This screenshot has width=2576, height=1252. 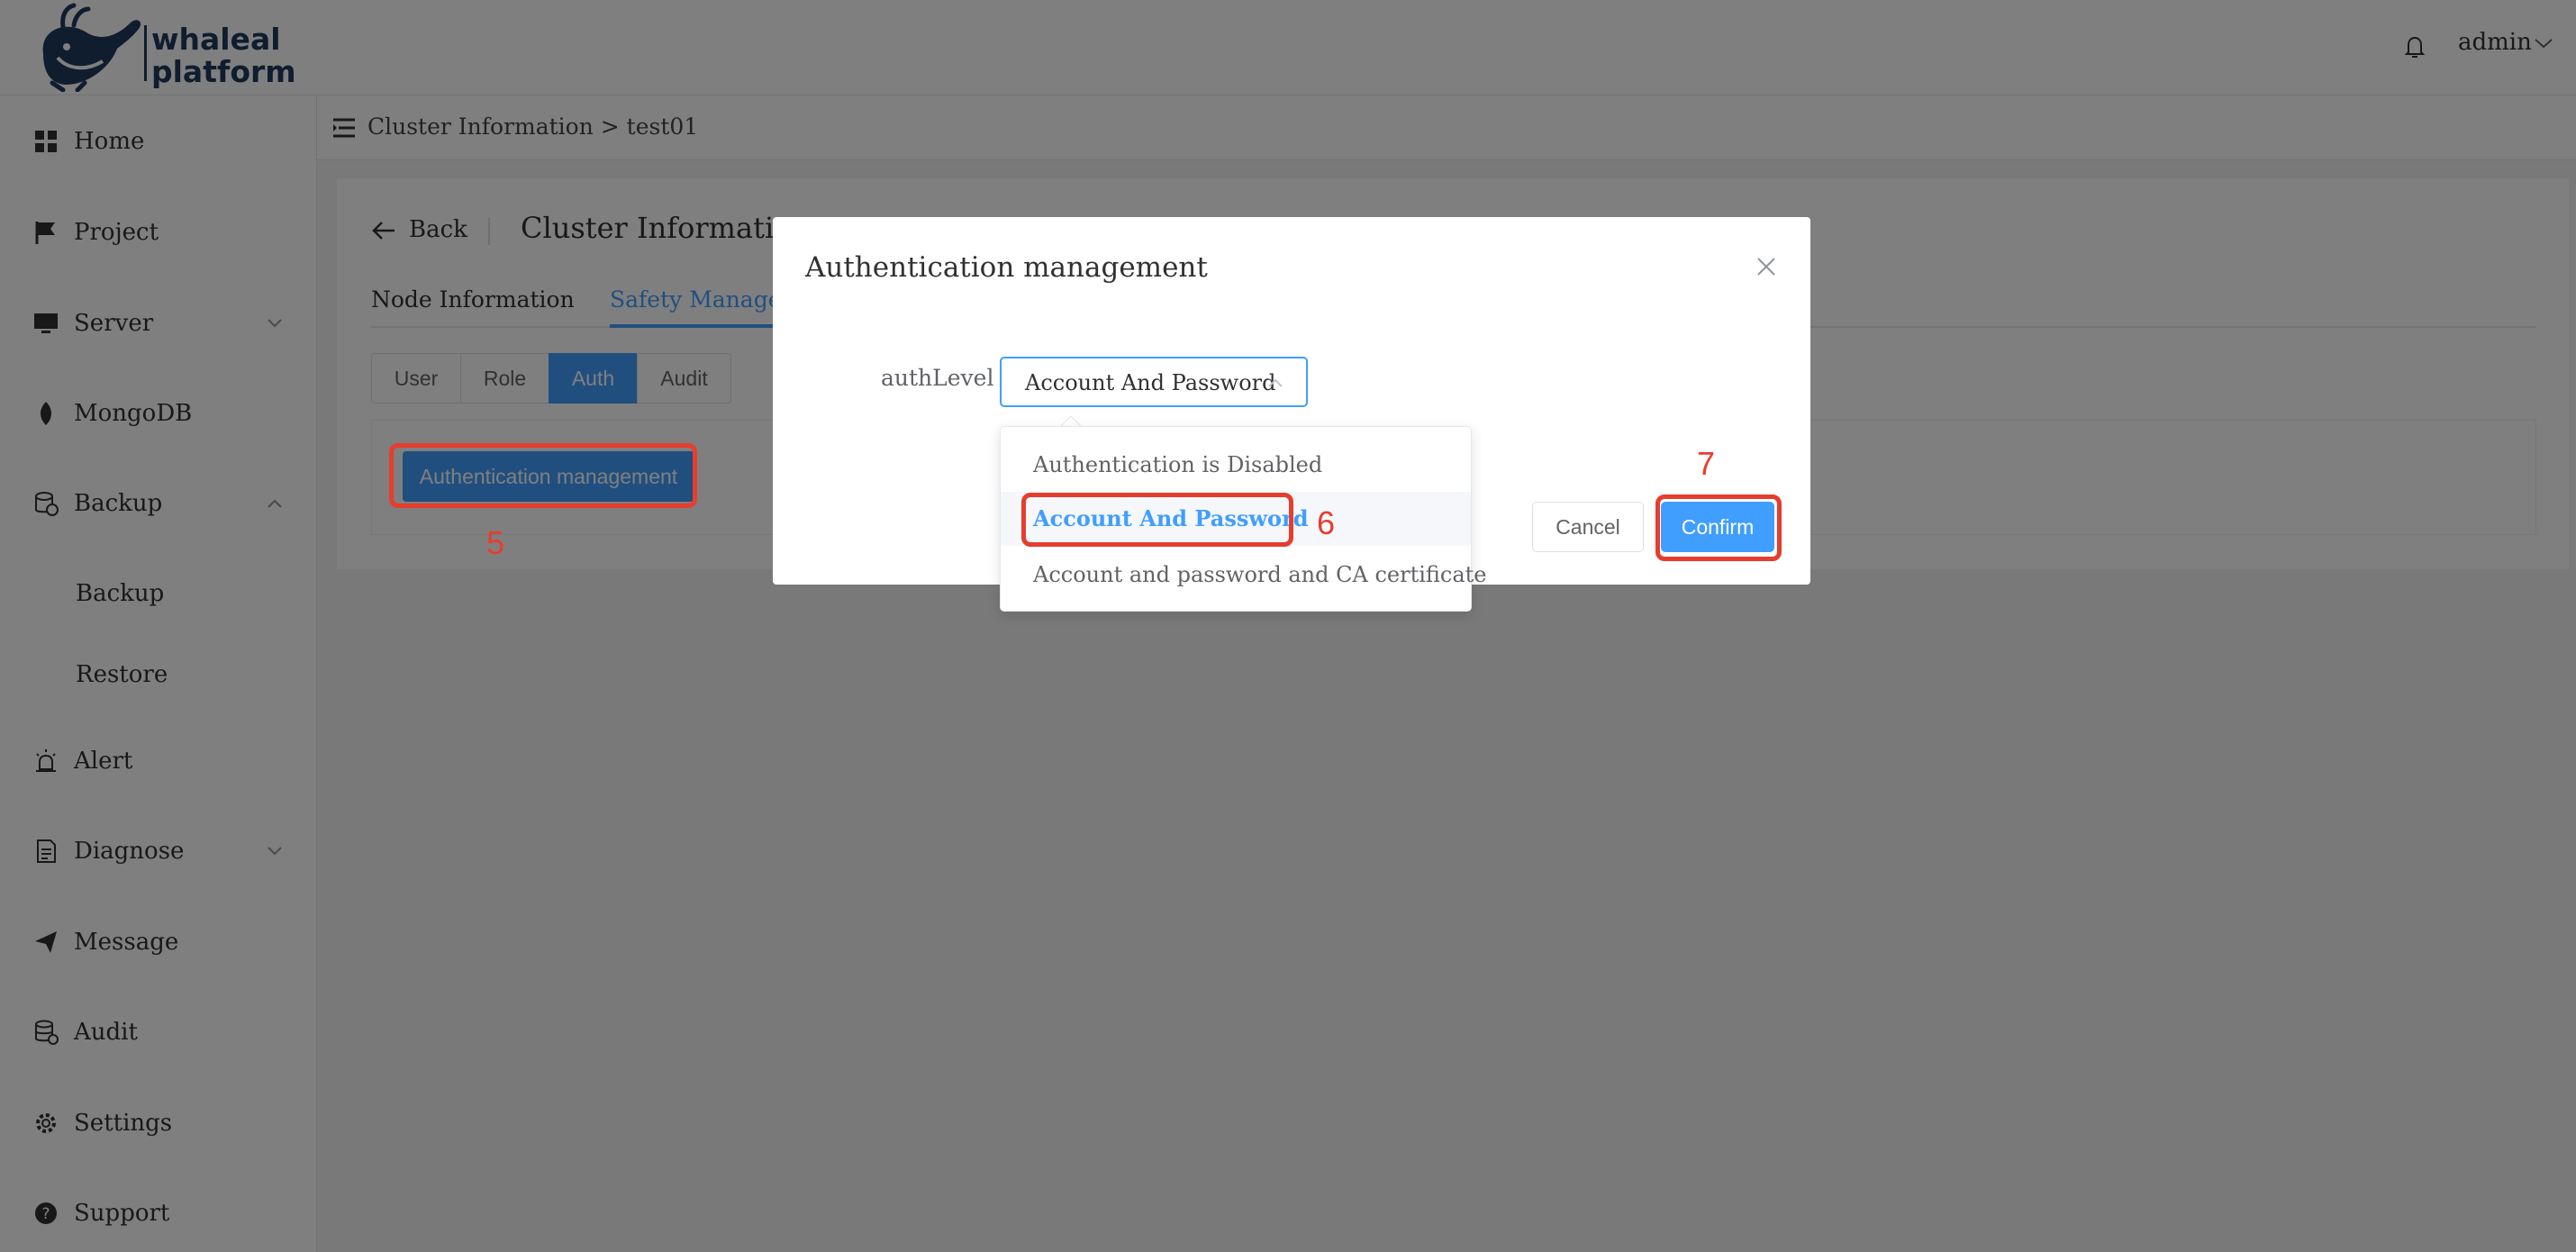 What do you see at coordinates (543, 476) in the screenshot?
I see `step-5-highlight` at bounding box center [543, 476].